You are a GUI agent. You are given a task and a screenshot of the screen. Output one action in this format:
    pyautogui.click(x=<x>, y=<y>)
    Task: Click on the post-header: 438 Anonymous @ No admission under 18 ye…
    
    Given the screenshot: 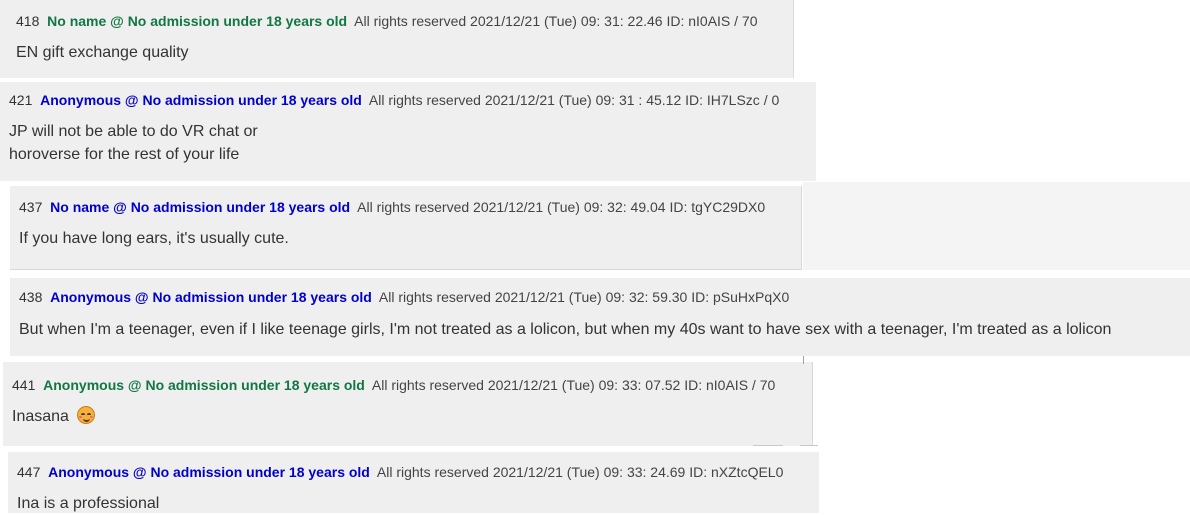 What is the action you would take?
    pyautogui.click(x=404, y=297)
    